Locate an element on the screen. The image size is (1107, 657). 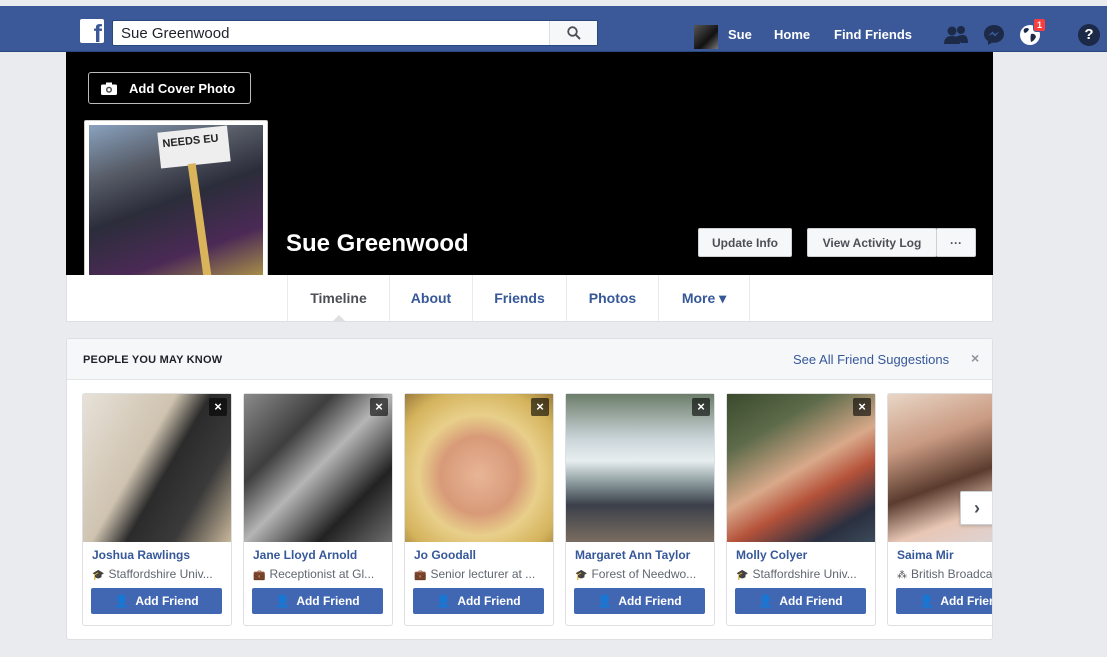
more-options-button: ··· is located at coordinates (956, 242).